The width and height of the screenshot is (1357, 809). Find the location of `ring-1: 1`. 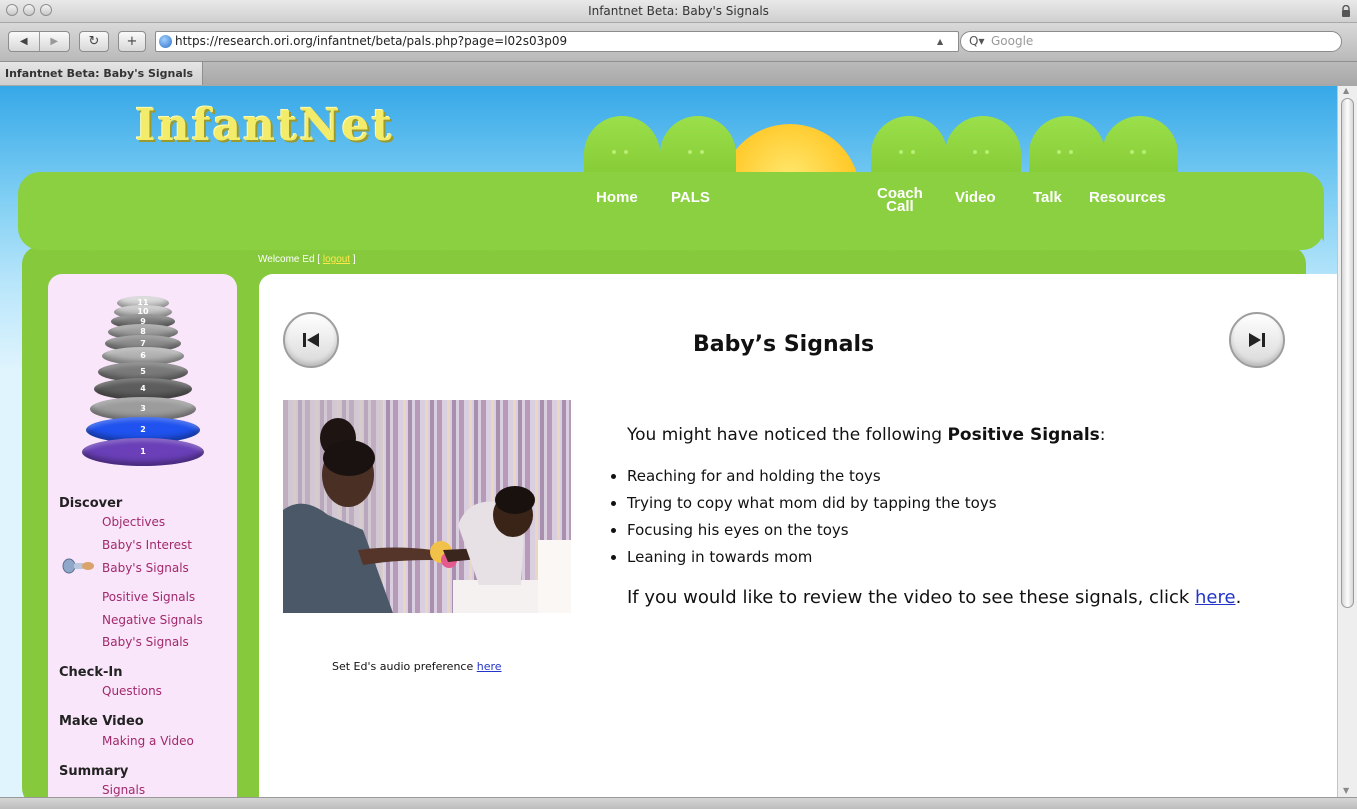

ring-1: 1 is located at coordinates (143, 452).